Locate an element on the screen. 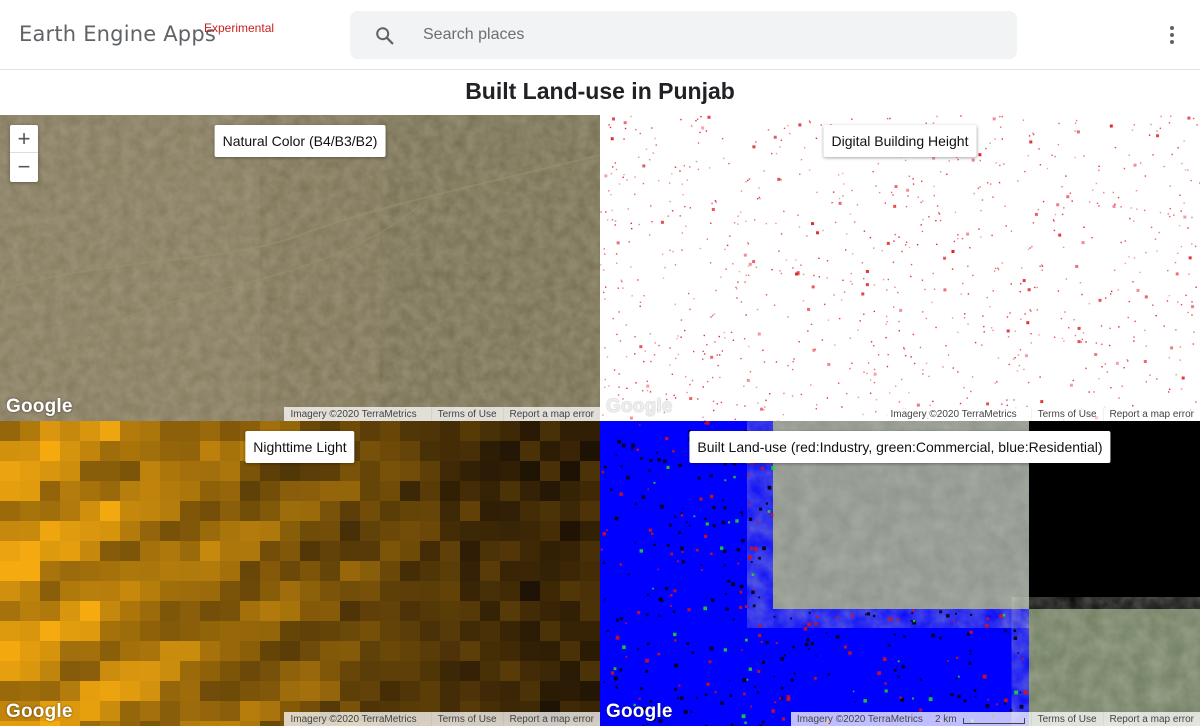  search-input is located at coordinates (707, 35).